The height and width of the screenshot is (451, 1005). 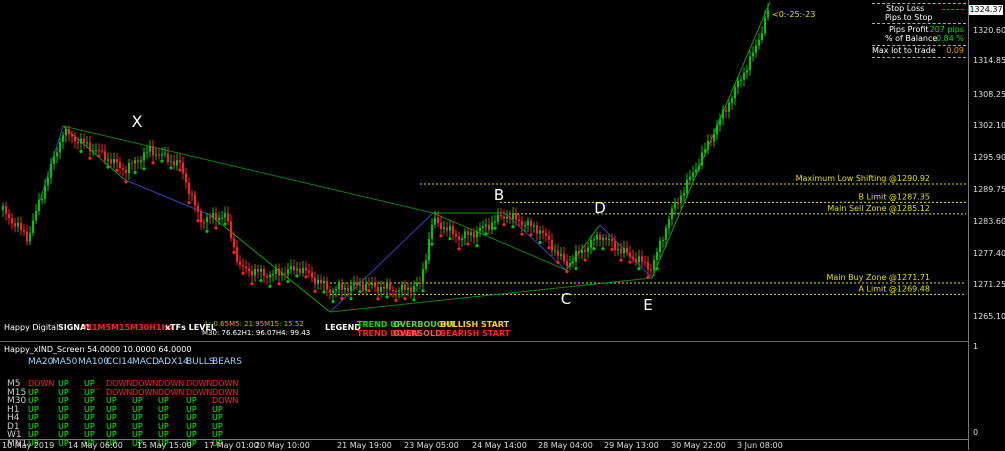 I want to click on timeframe-label: M30, so click(x=17, y=401).